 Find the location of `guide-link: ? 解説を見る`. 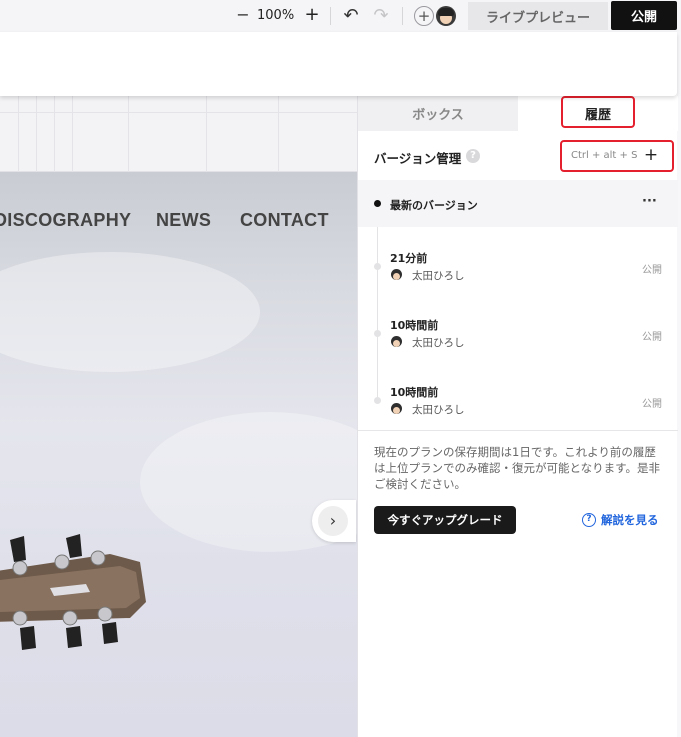

guide-link: ? 解説を見る is located at coordinates (620, 520).